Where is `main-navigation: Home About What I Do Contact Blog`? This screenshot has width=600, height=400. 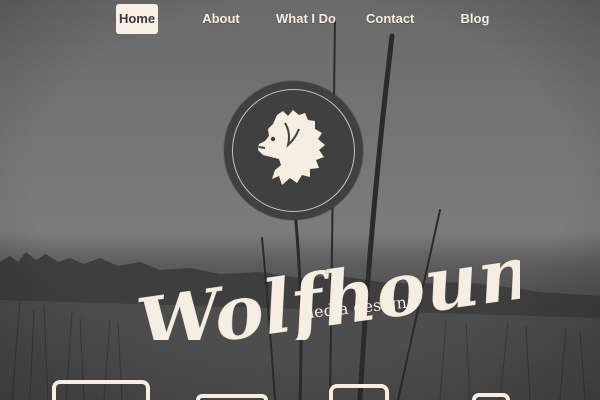
main-navigation: Home About What I Do Contact Blog is located at coordinates (300, 19).